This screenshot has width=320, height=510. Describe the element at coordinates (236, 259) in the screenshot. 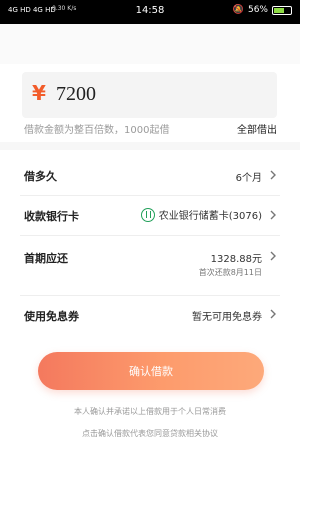

I see `first-payment-value: 1328.88元` at that location.